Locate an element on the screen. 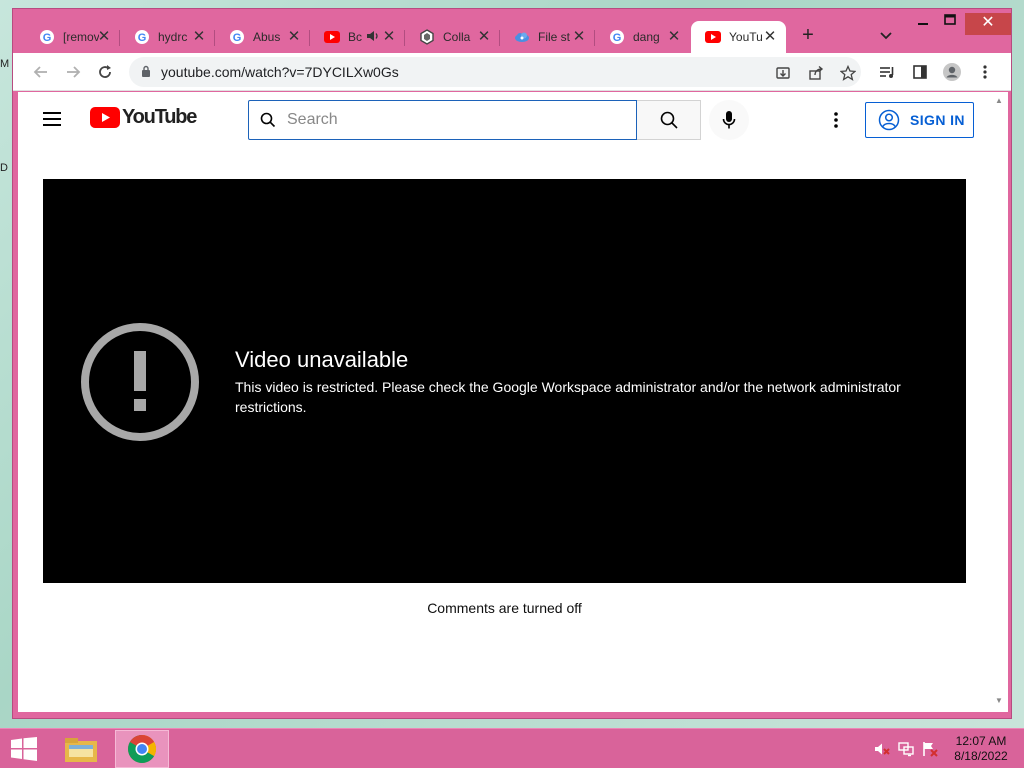 This screenshot has width=1024, height=768. tab-6: File st ✕ is located at coordinates (547, 37).